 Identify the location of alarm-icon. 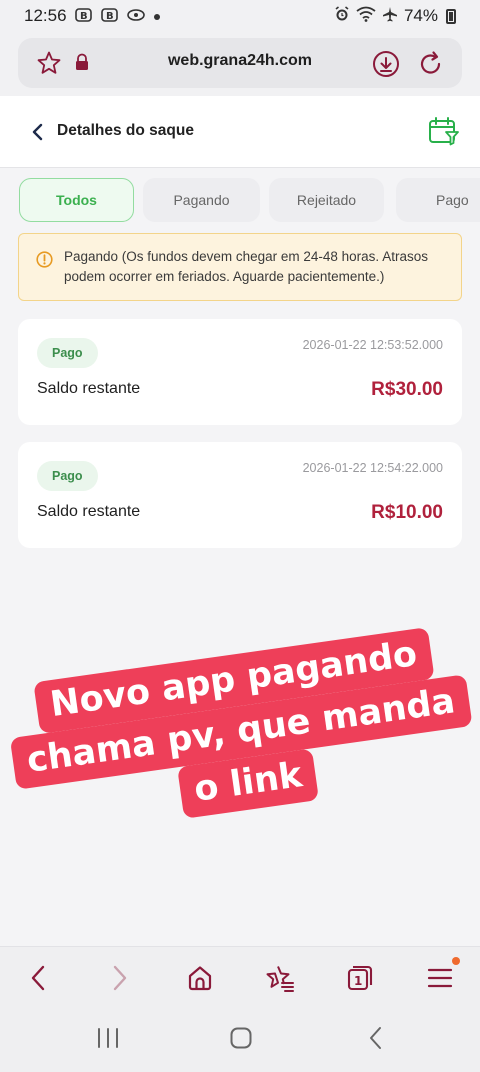
(342, 16).